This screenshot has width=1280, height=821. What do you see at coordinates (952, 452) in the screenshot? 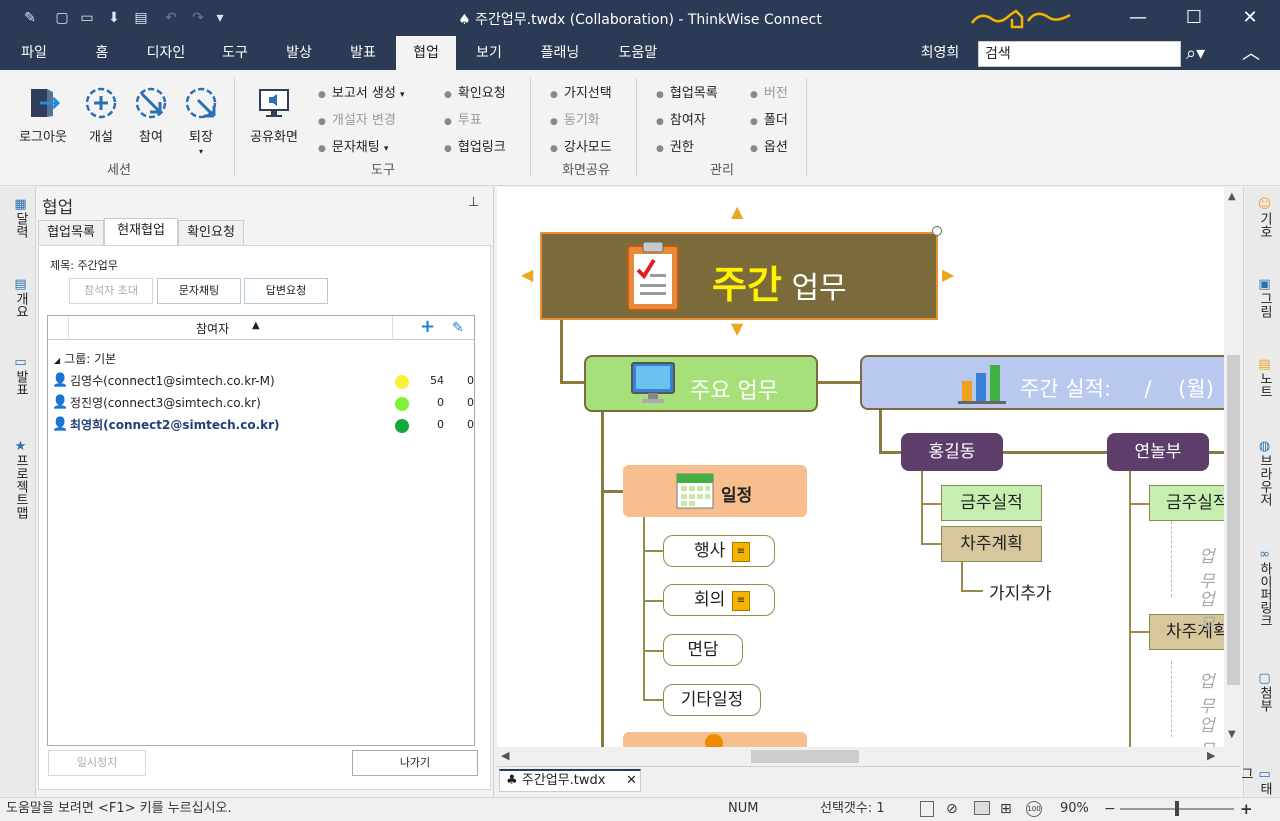
I see `person-node-1: 홍길동` at bounding box center [952, 452].